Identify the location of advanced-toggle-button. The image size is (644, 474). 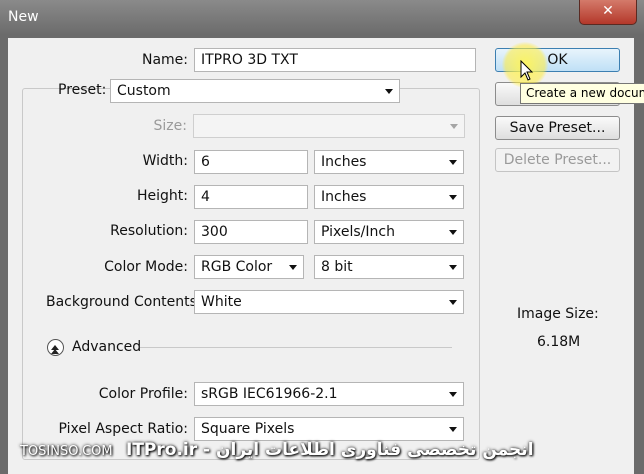
(55, 347).